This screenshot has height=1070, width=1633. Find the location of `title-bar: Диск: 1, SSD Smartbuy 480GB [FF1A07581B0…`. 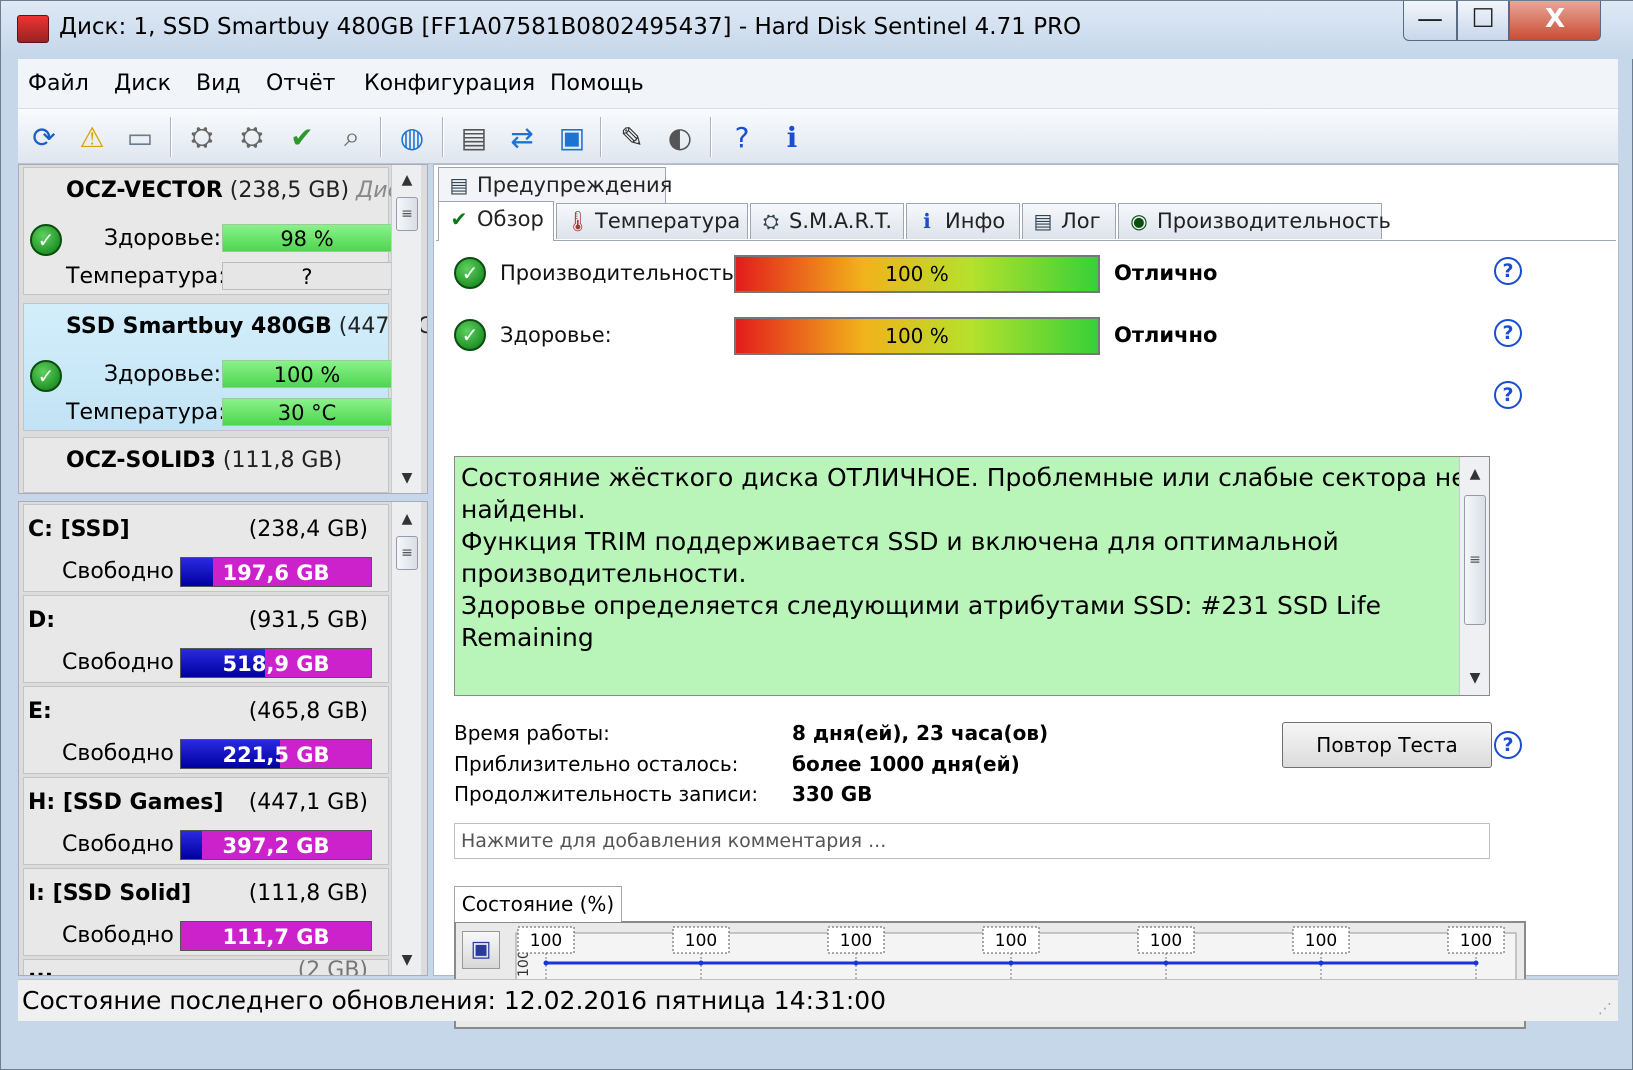

title-bar: Диск: 1, SSD Smartbuy 480GB [FF1A07581B0… is located at coordinates (817, 30).